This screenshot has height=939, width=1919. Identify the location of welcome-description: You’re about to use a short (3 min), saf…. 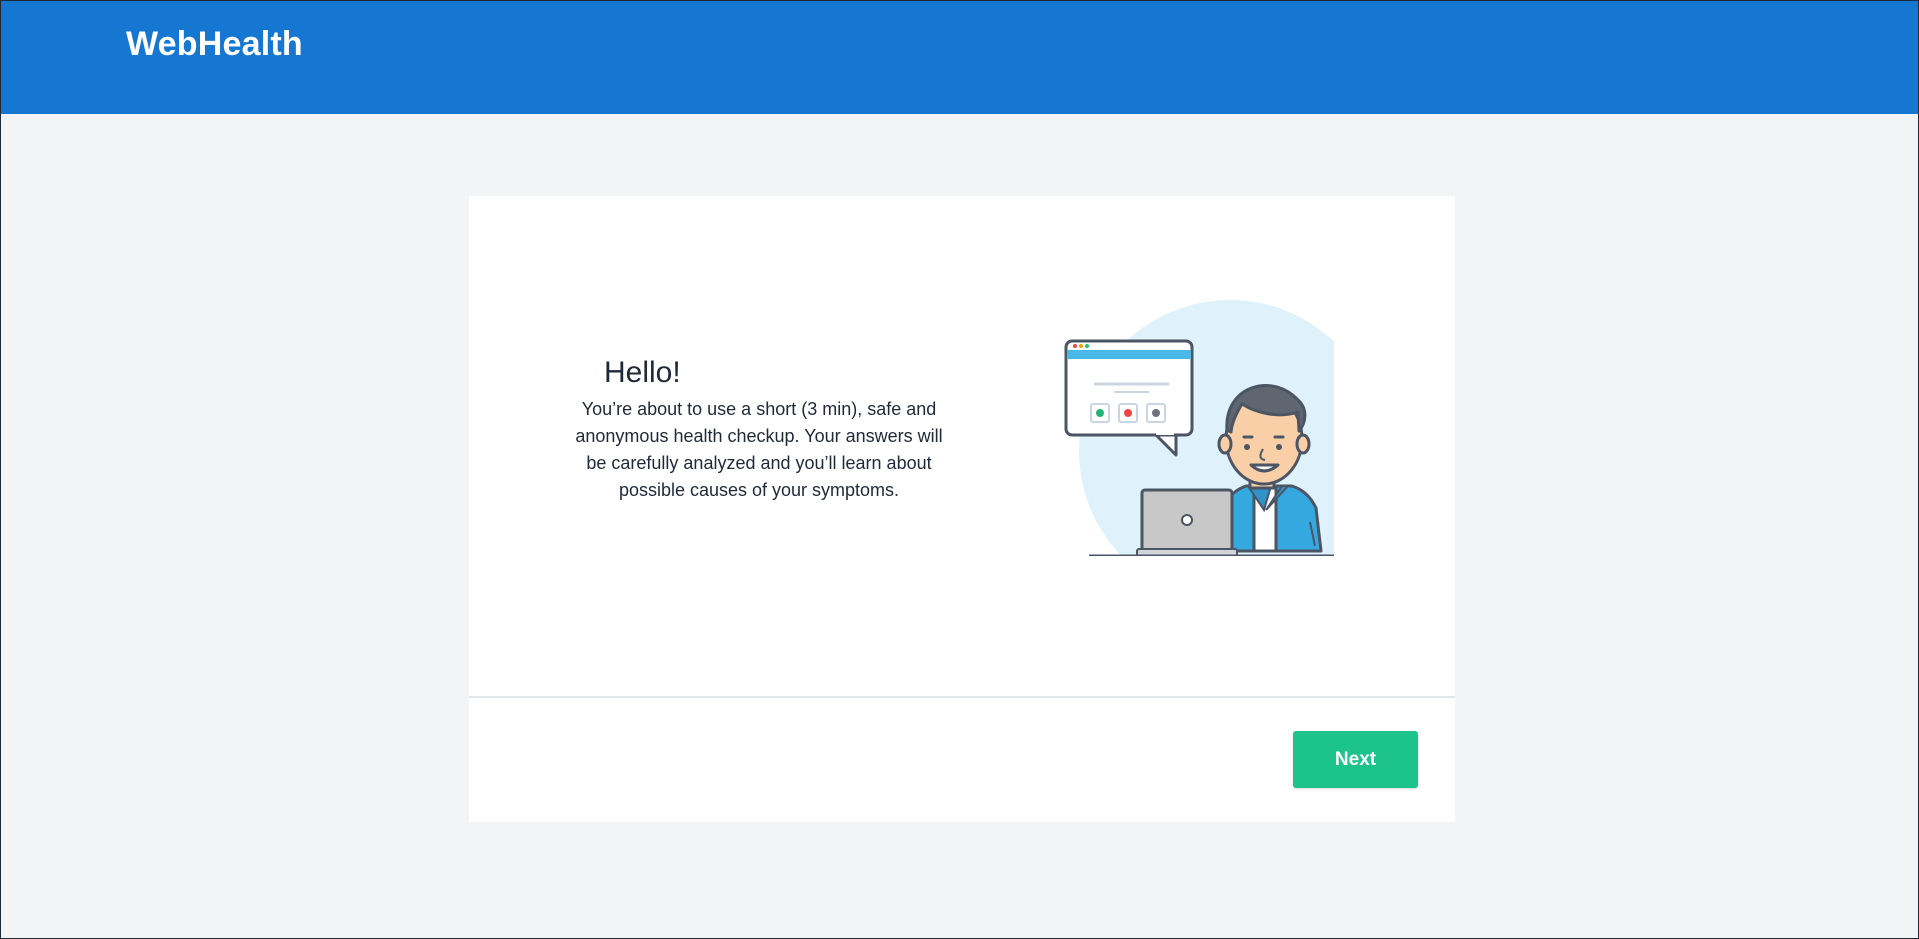
(759, 449).